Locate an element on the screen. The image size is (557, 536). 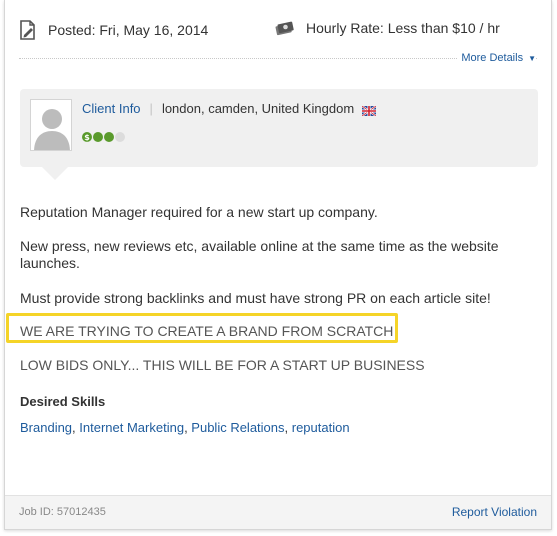
skill-link-public-relations: Public Relations is located at coordinates (237, 427).